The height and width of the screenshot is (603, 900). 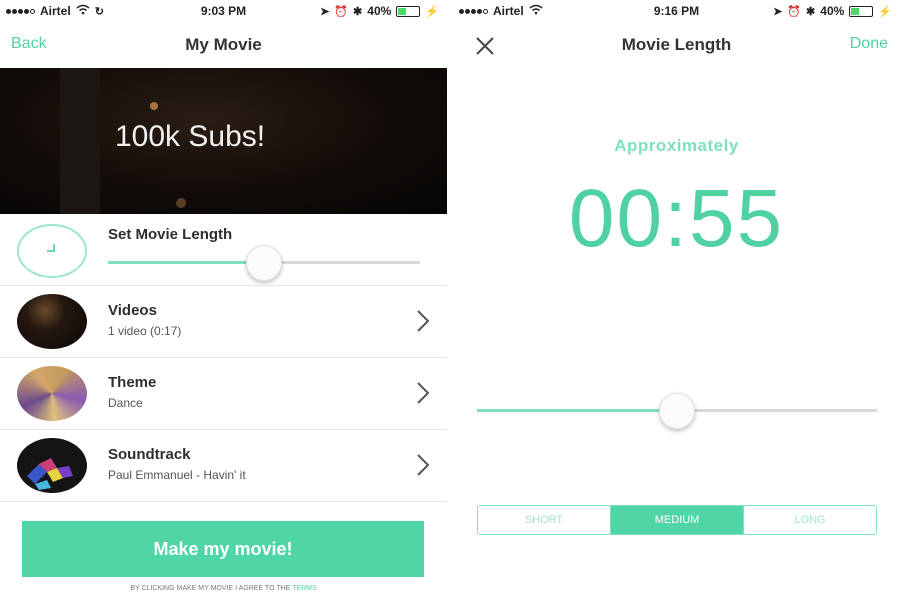 I want to click on clock-hands, so click(x=51, y=248).